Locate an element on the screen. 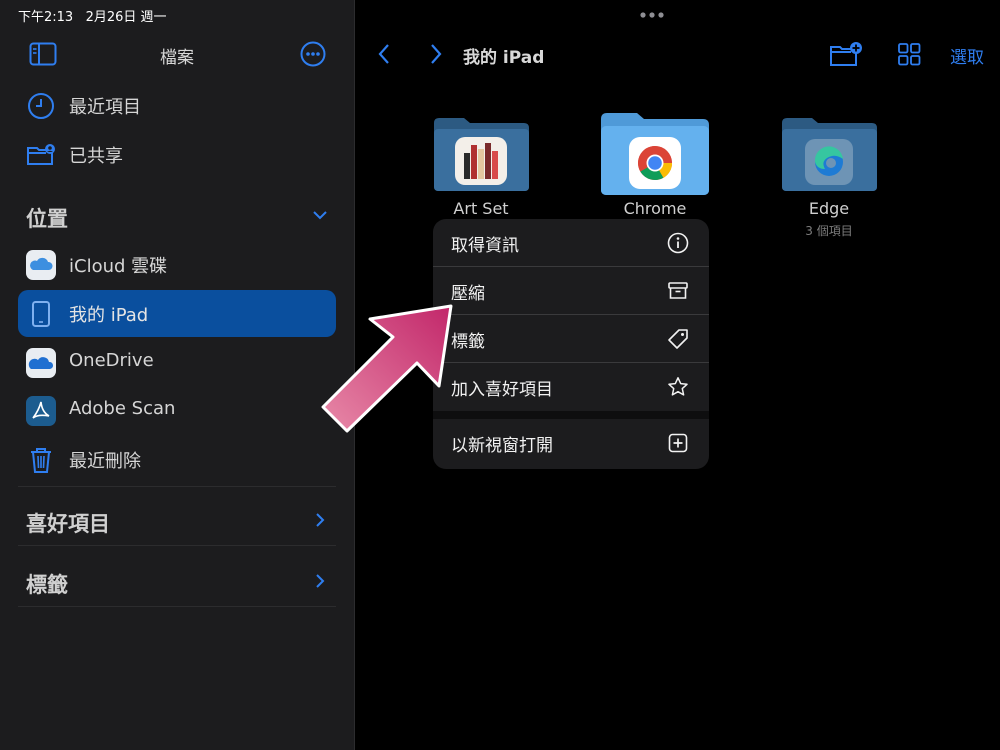 The height and width of the screenshot is (750, 1000). clock-icon is located at coordinates (41, 106).